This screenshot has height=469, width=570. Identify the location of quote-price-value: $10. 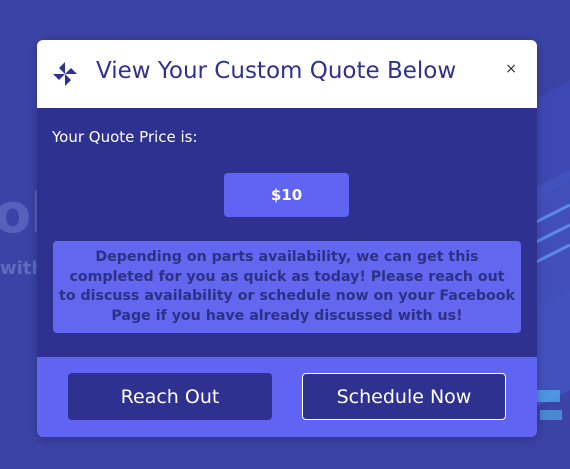
(286, 195).